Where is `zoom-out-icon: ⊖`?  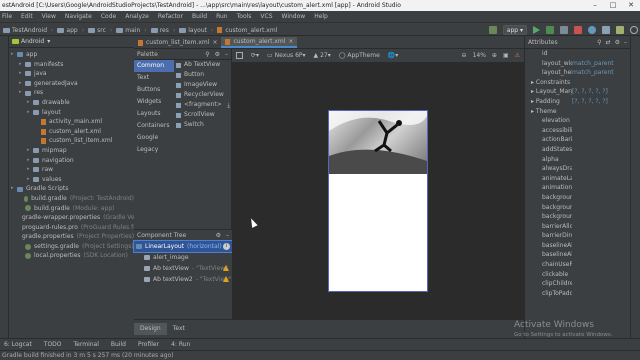
zoom-out-icon: ⊖ is located at coordinates (464, 55).